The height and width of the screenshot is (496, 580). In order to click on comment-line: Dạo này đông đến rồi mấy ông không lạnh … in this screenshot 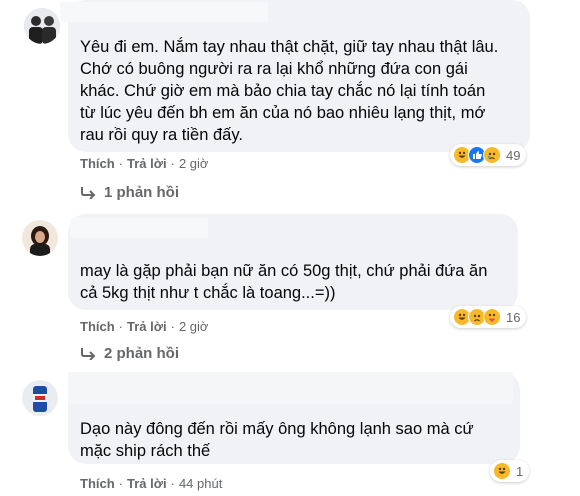, I will do `click(277, 429)`.